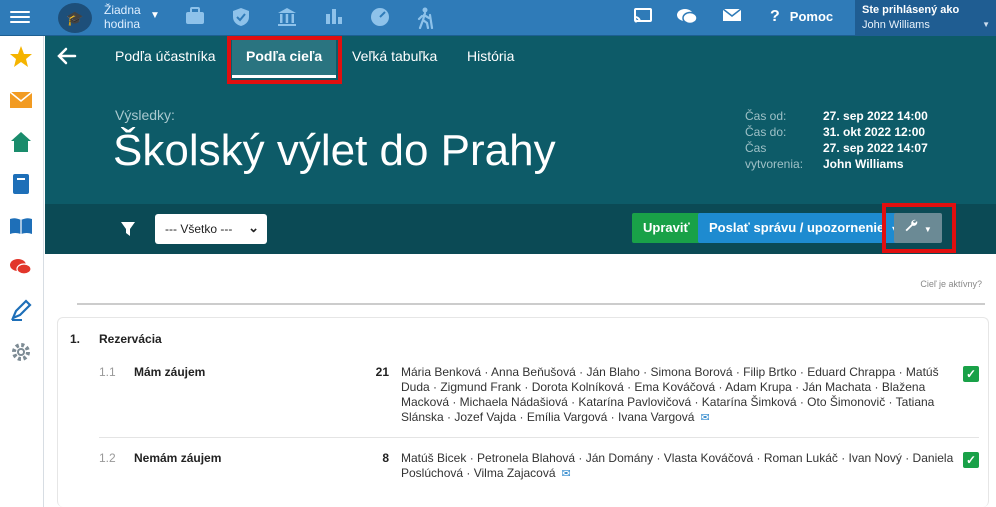  Describe the element at coordinates (732, 18) in the screenshot. I see `mail-icon` at that location.